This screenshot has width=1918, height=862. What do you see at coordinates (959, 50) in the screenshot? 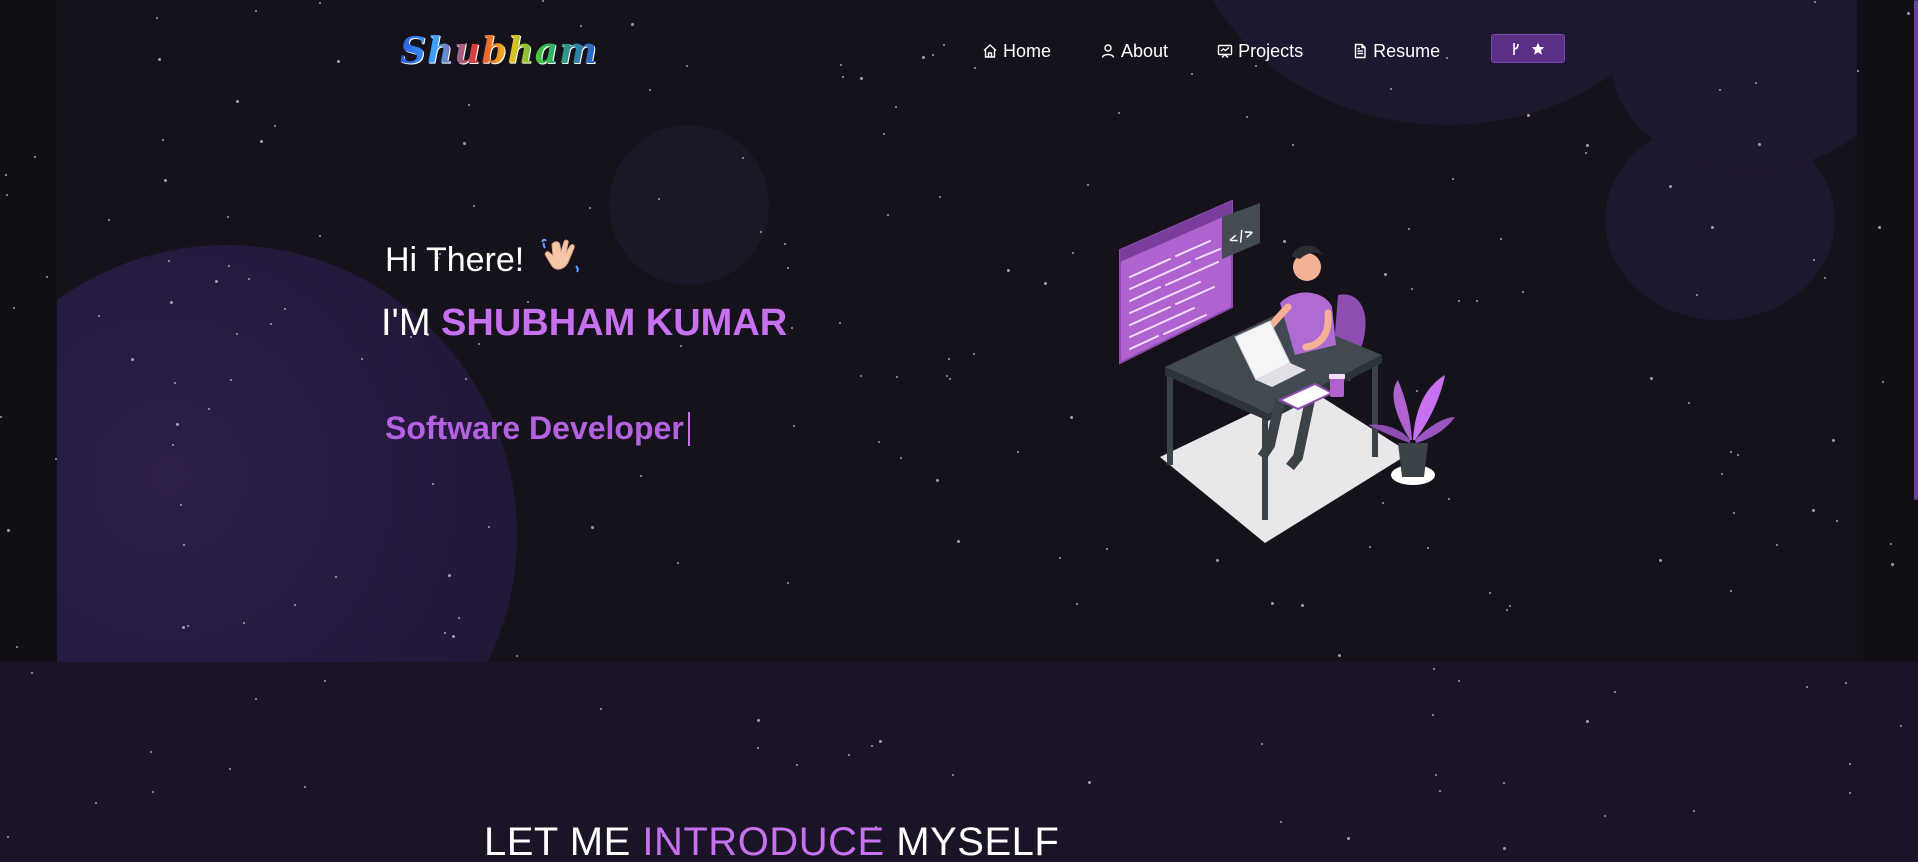
I see `navbar: Shubham Home About Projects Resume` at bounding box center [959, 50].